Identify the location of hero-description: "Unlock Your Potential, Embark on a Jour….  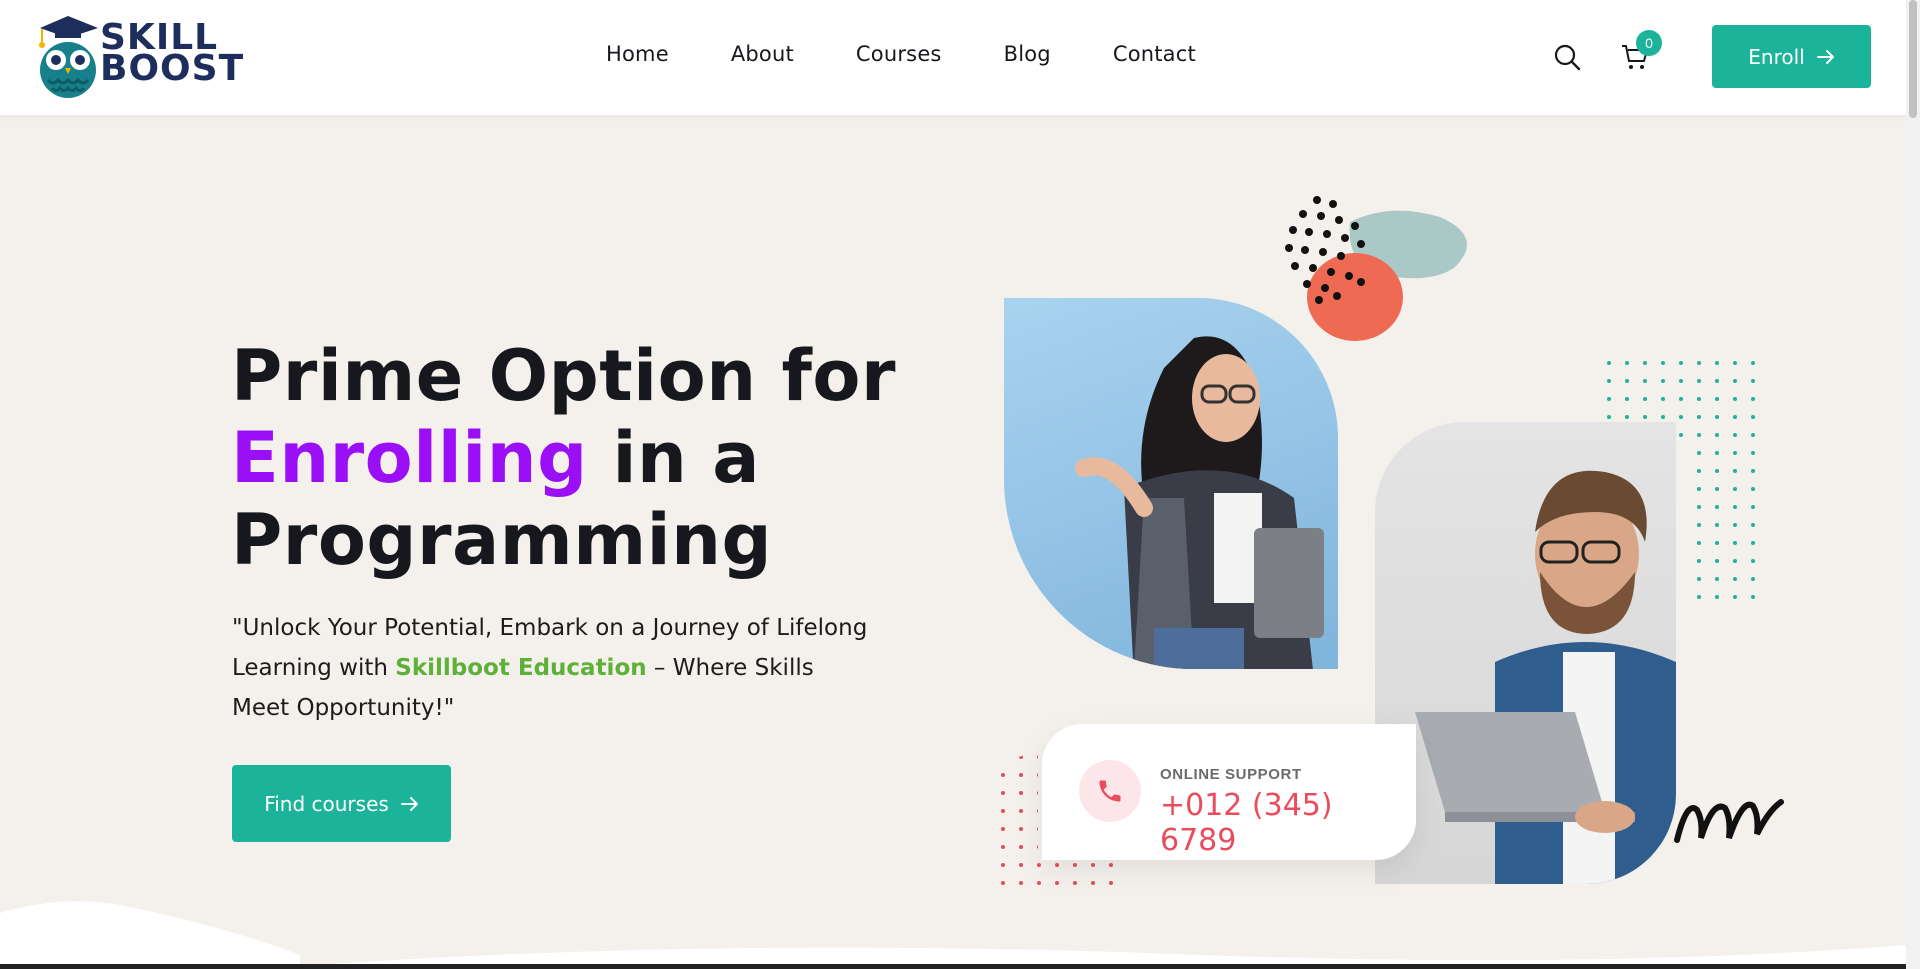
(552, 668).